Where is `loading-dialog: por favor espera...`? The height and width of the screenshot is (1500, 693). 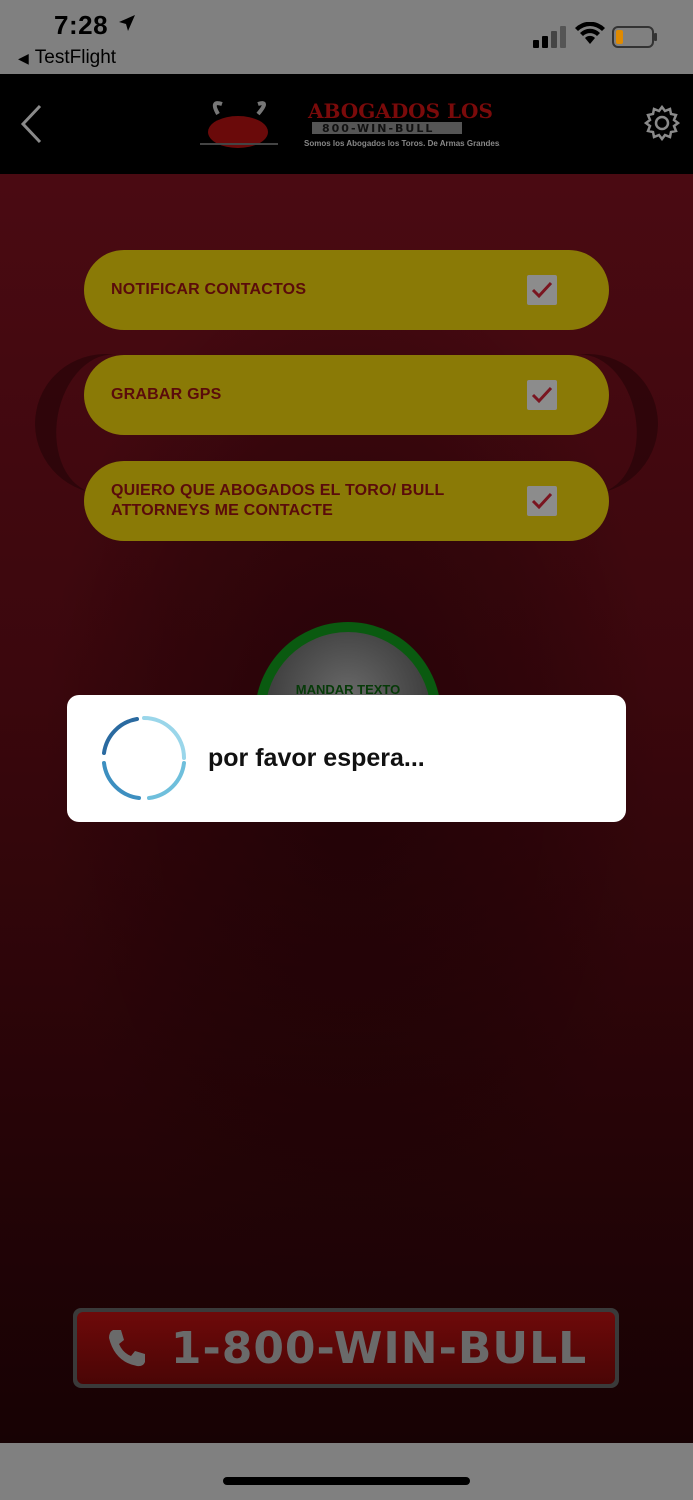 loading-dialog: por favor espera... is located at coordinates (346, 758).